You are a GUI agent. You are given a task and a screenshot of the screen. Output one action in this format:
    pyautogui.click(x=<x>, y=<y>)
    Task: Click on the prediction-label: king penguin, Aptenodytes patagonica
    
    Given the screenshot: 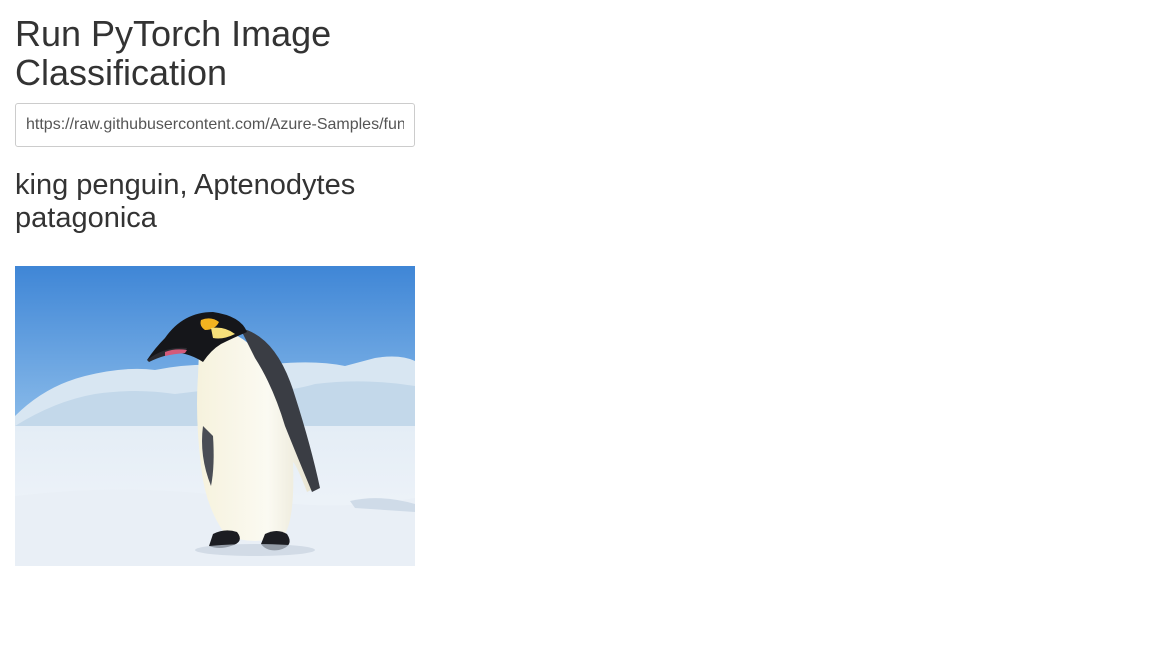 What is the action you would take?
    pyautogui.click(x=185, y=201)
    